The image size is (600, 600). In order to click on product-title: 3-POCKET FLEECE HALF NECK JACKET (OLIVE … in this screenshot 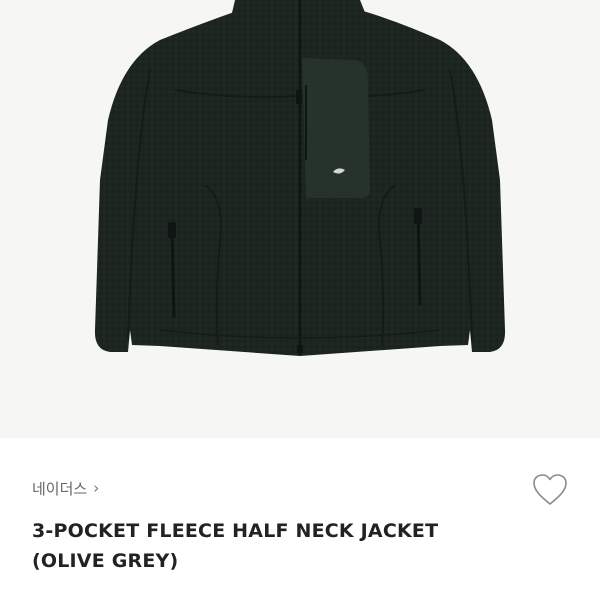, I will do `click(292, 546)`.